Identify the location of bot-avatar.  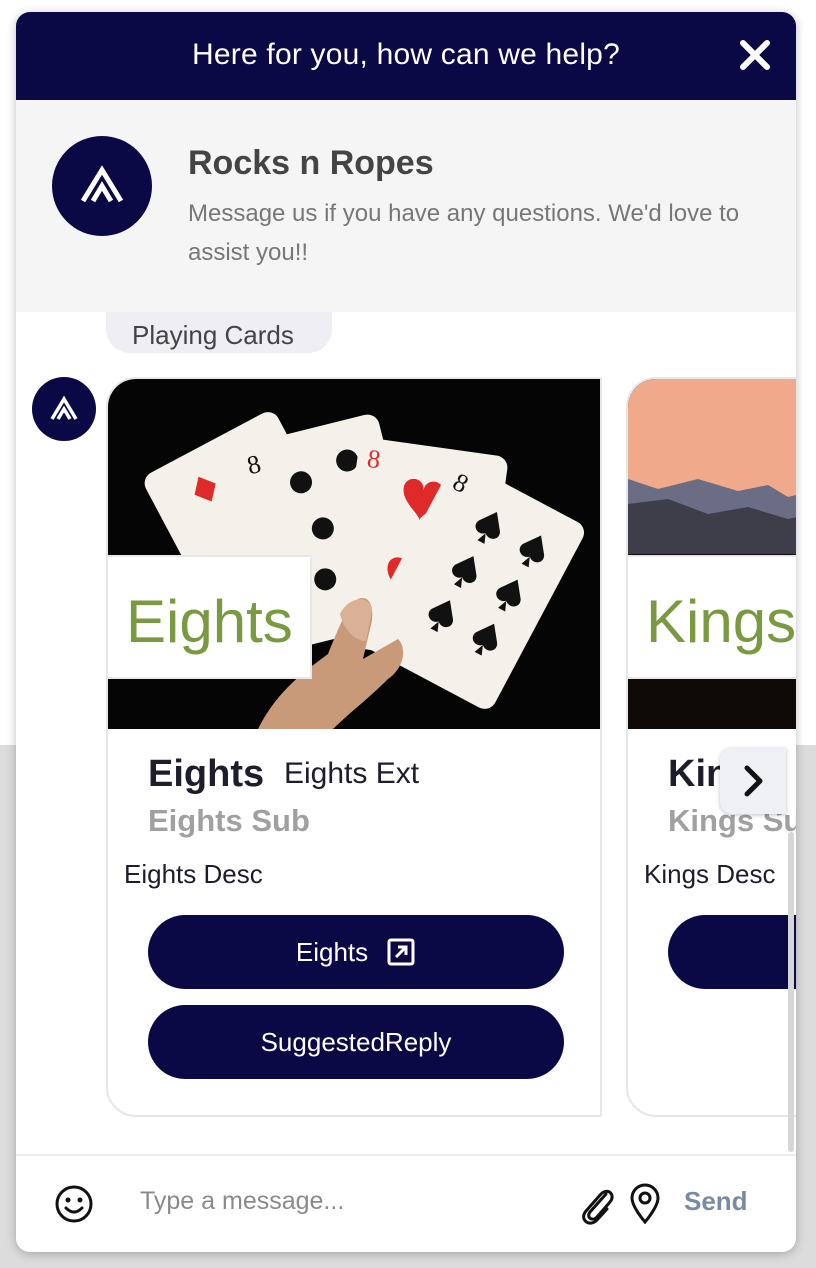
(64, 409).